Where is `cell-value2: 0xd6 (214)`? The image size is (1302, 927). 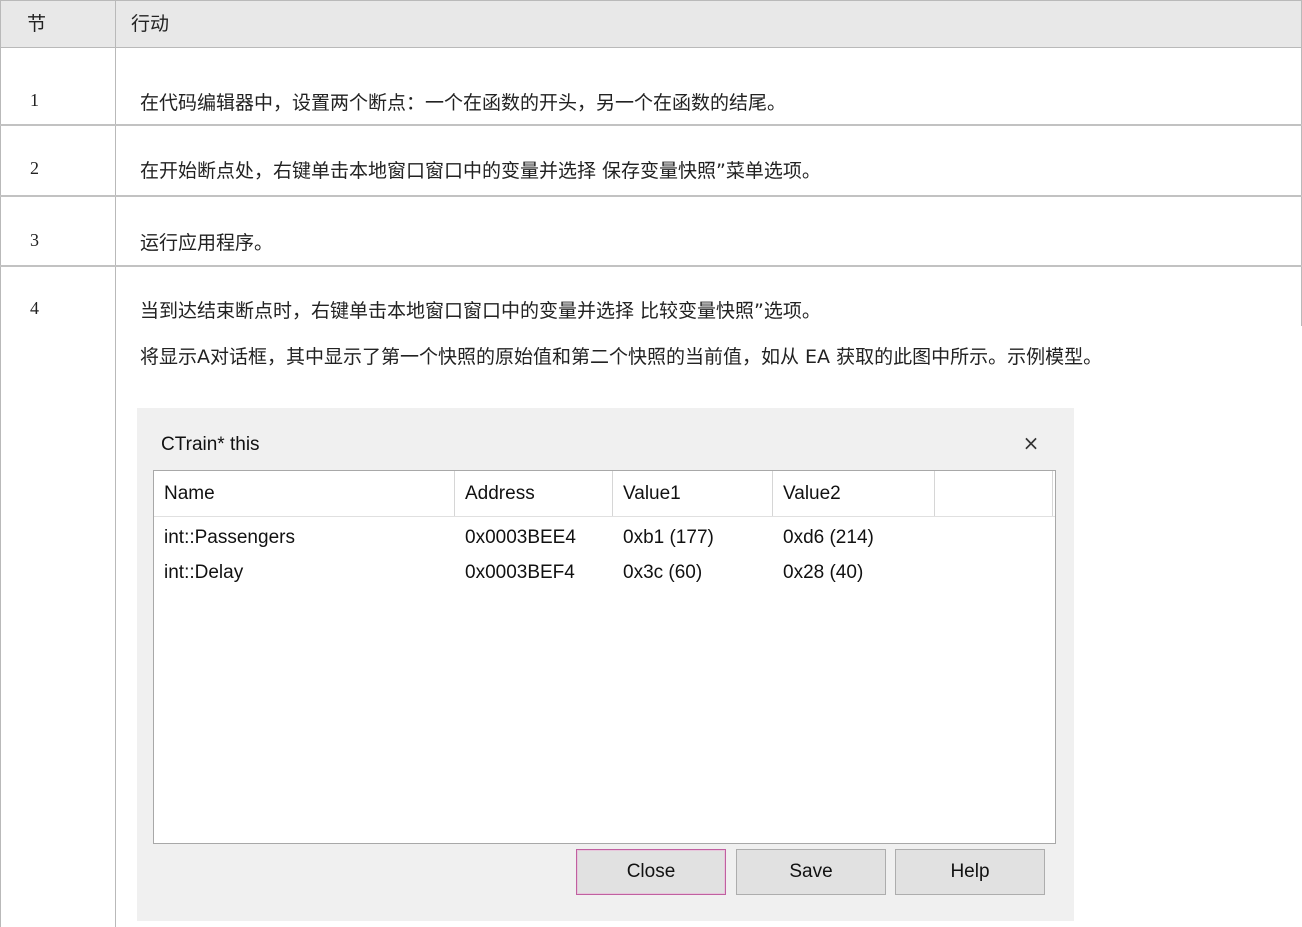
cell-value2: 0xd6 (214) is located at coordinates (828, 537).